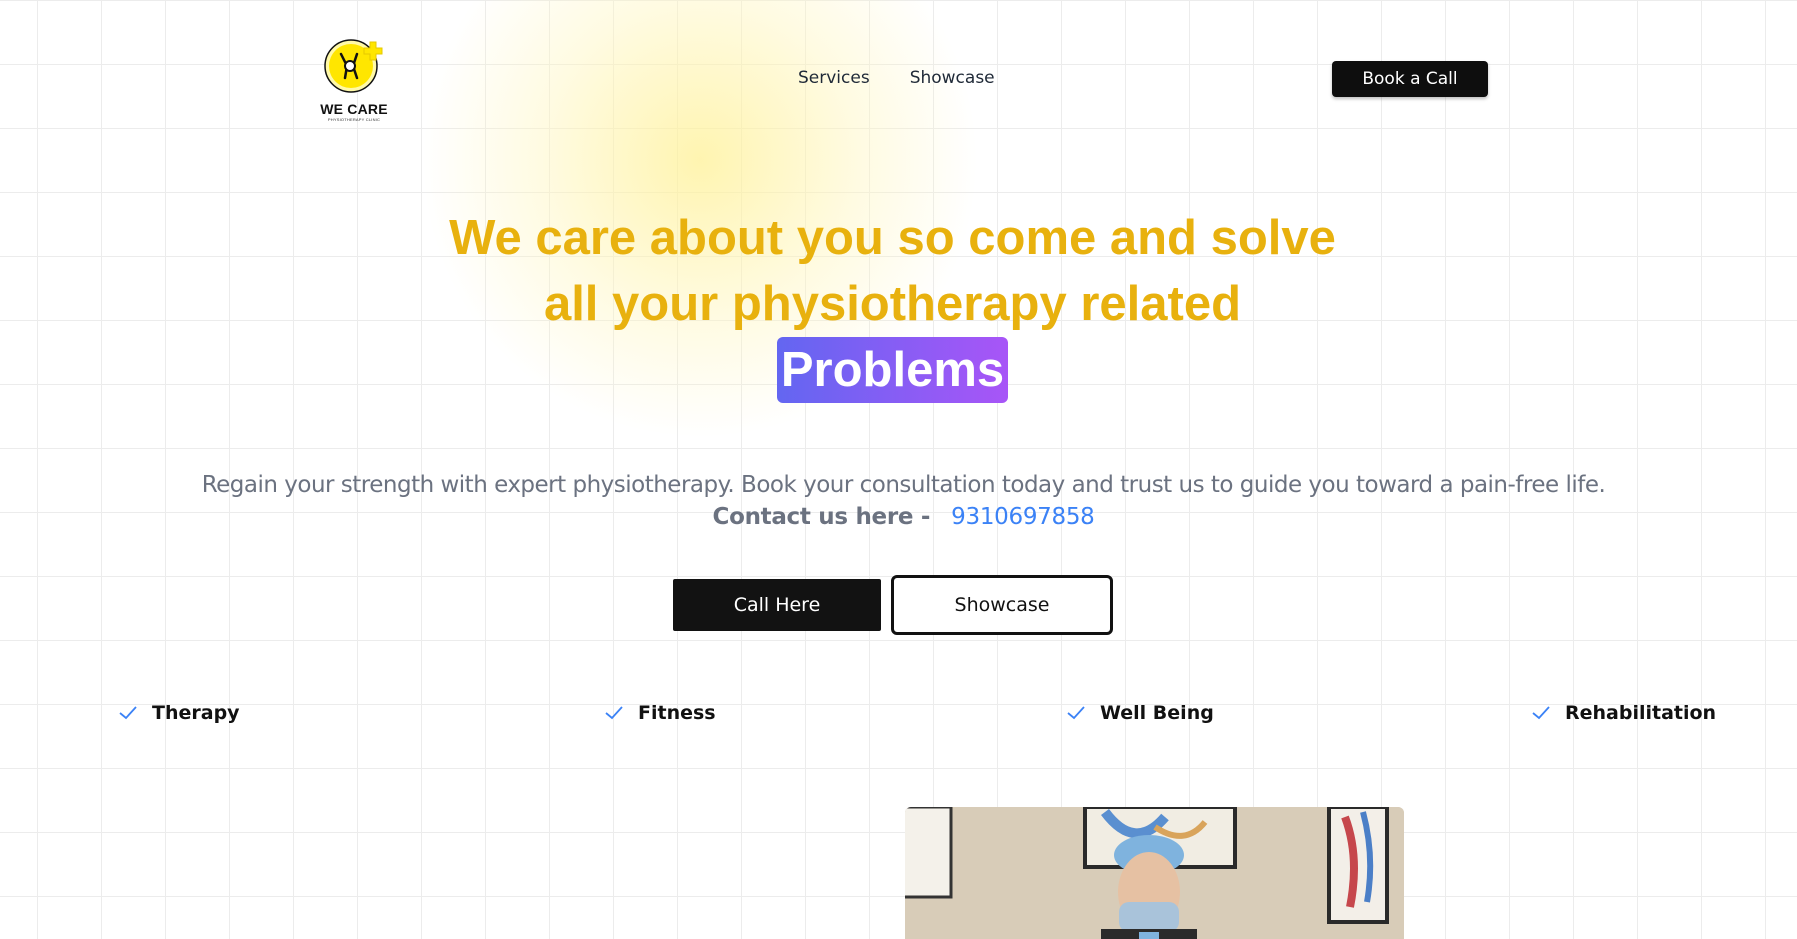 Image resolution: width=1797 pixels, height=939 pixels. What do you see at coordinates (892, 238) in the screenshot?
I see `hero-heading-line-1: We care about you so come and solve` at bounding box center [892, 238].